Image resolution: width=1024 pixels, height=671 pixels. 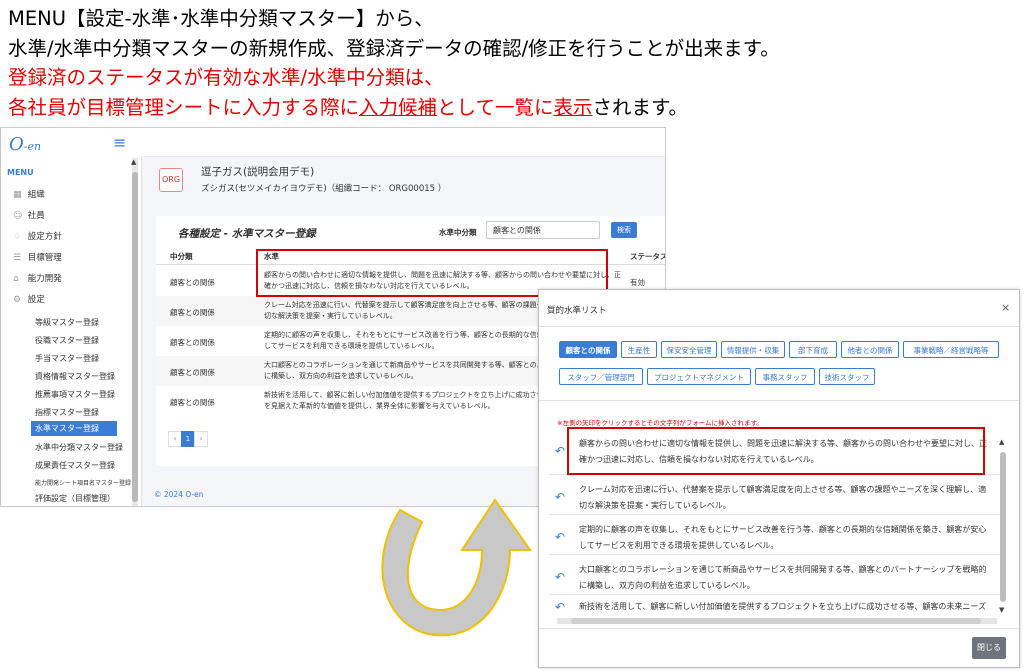 What do you see at coordinates (660, 423) in the screenshot?
I see `modal-note: ※左側の矢印をクリックするとその文字列がフォームに挿入されます。` at bounding box center [660, 423].